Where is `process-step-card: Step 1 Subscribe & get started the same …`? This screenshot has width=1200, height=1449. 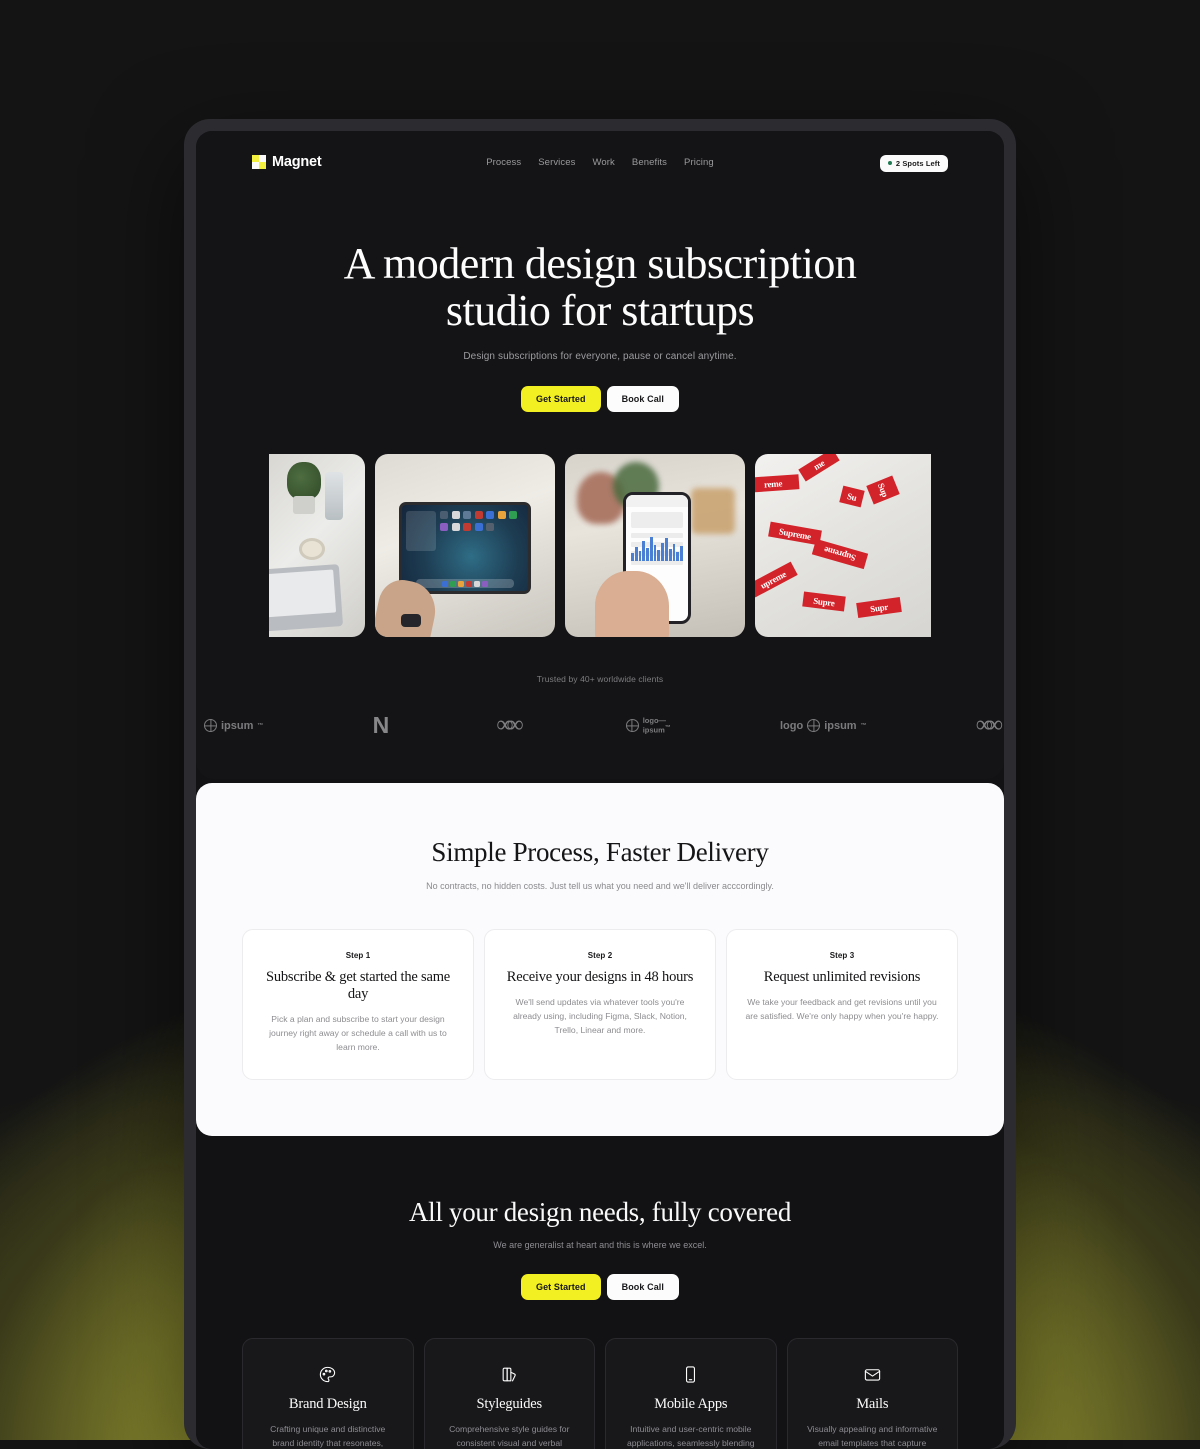
process-step-card: Step 1 Subscribe & get started the same … is located at coordinates (358, 1005).